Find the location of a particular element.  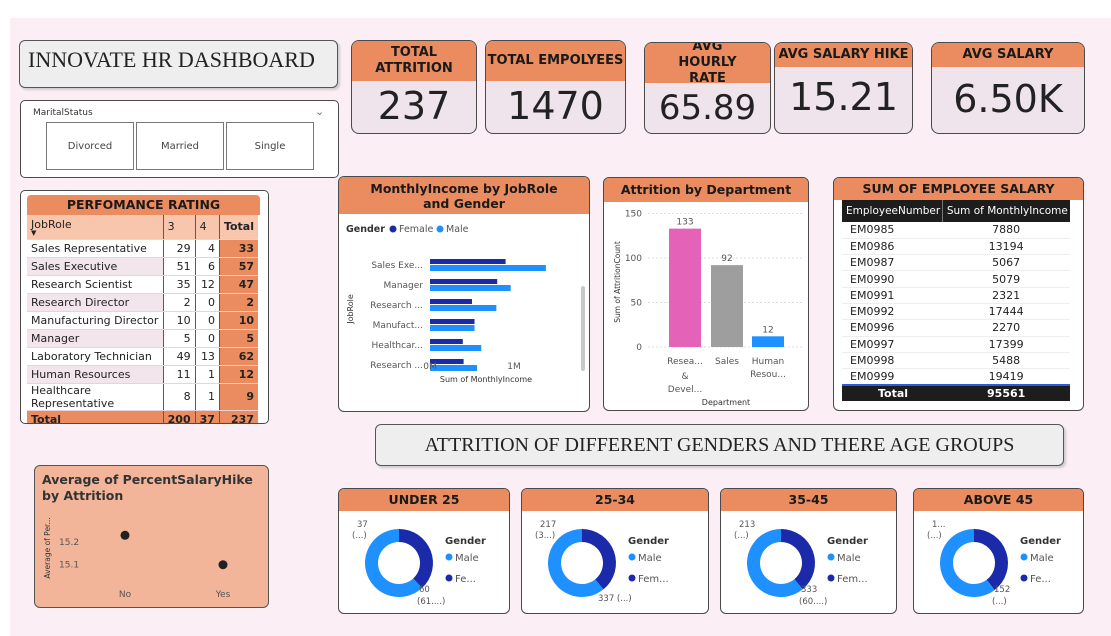

column-header-rating-3: 3 is located at coordinates (179, 227).